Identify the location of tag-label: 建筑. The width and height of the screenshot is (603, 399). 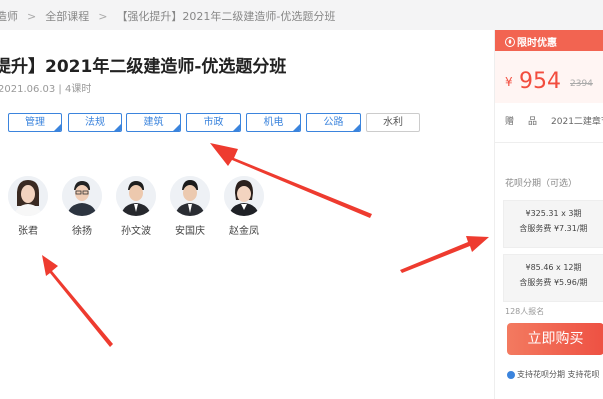
(153, 122).